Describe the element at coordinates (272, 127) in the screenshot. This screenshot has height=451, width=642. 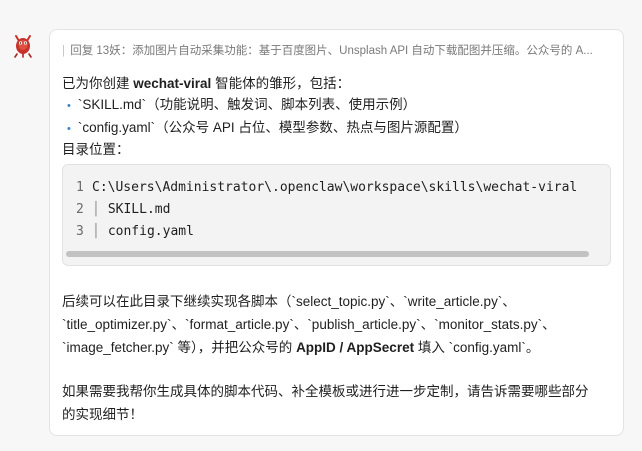
I see `list-item-text: `config.yaml`（公众号 API 占位、模型参数、热点与图片源配置）` at that location.